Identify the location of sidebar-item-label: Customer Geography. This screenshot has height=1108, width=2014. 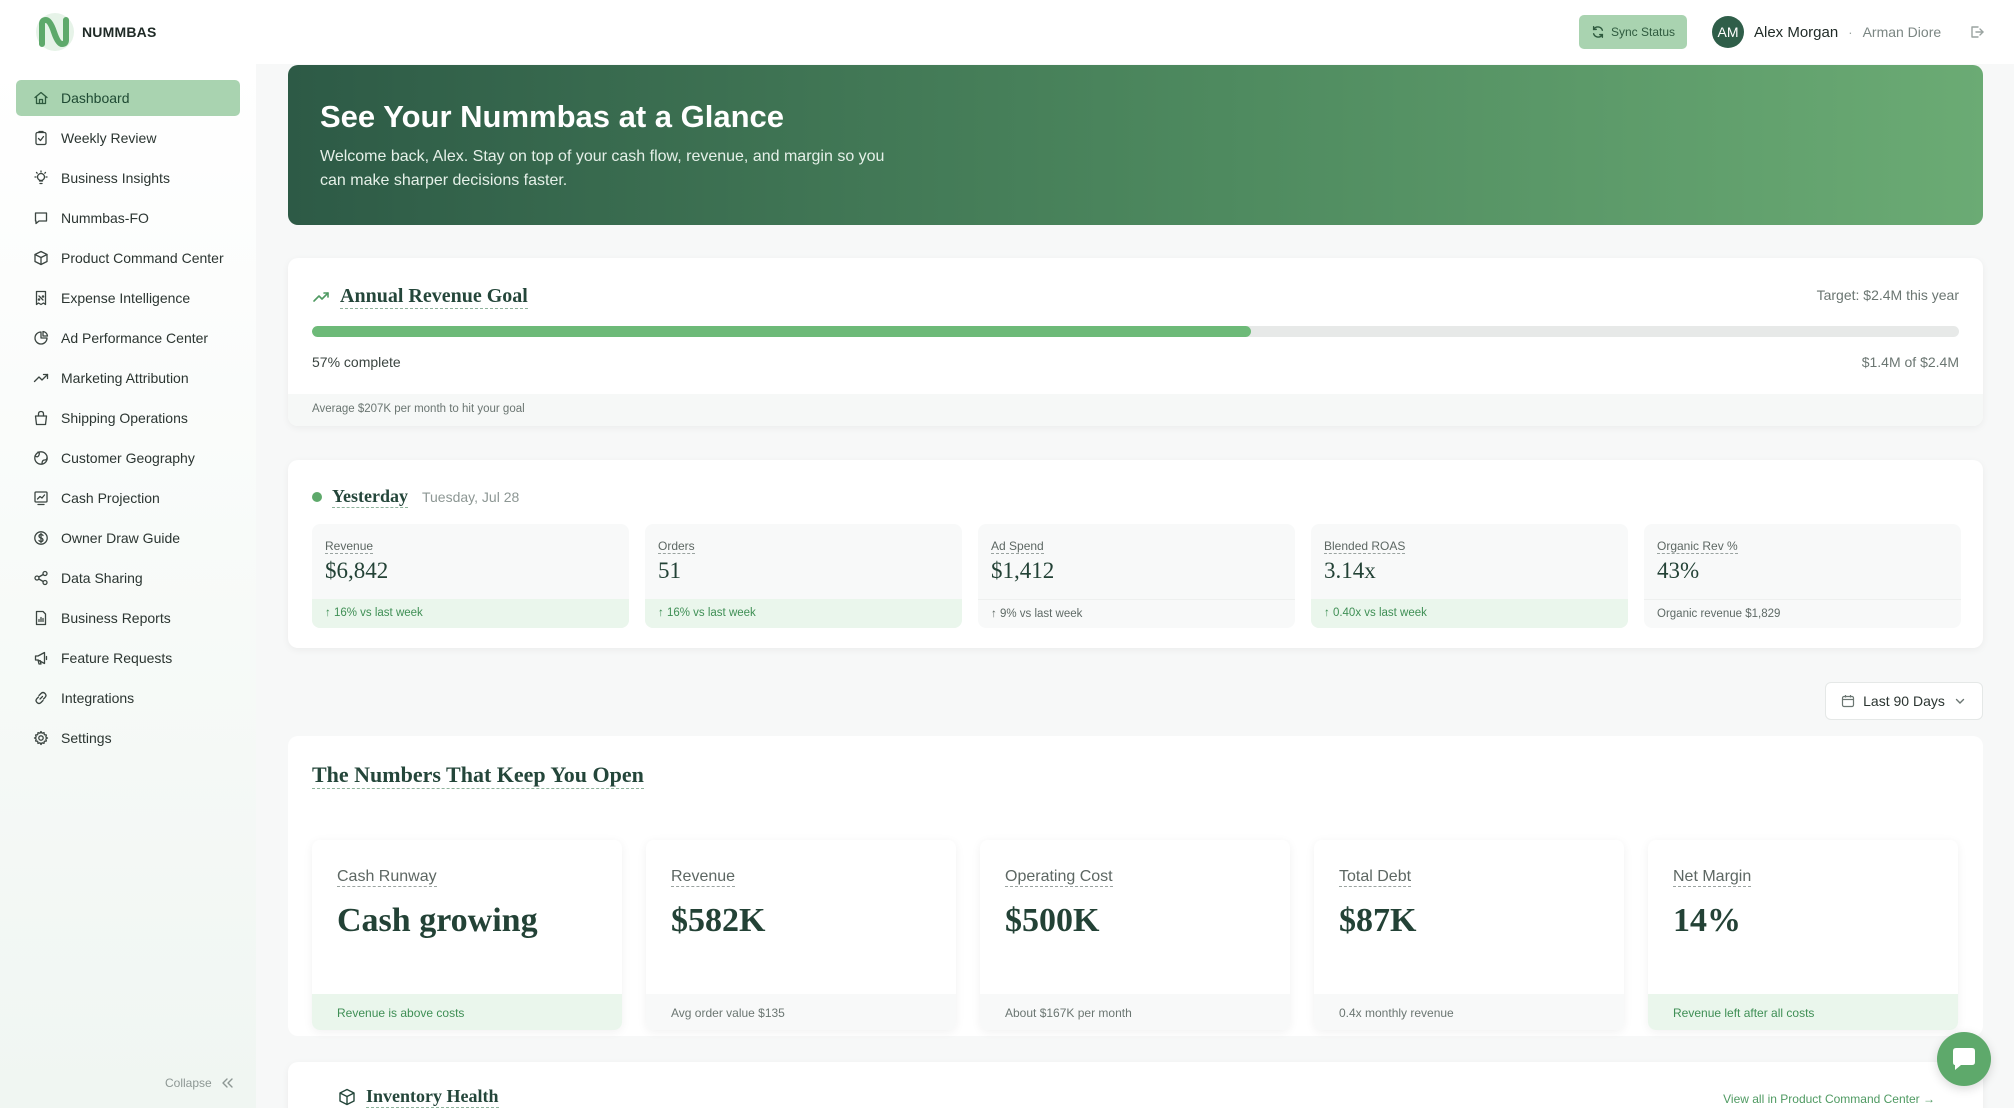
(128, 458).